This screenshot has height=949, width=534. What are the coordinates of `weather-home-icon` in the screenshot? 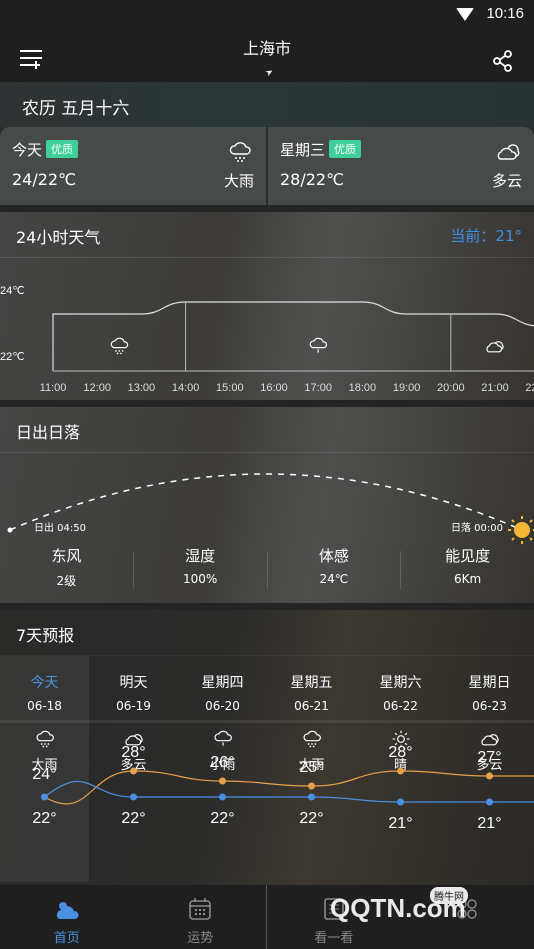 It's located at (67, 910).